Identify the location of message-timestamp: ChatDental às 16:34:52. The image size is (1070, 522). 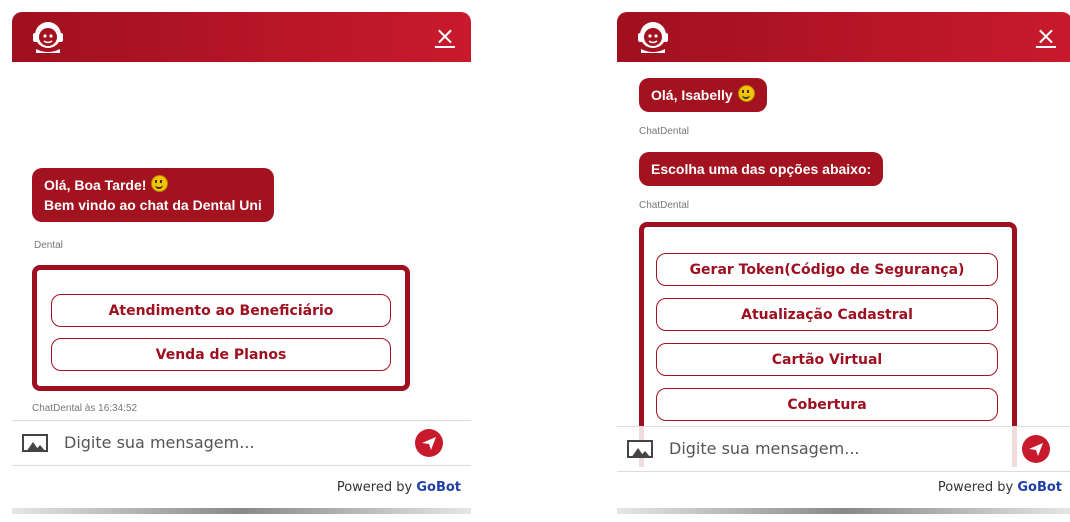
(85, 408).